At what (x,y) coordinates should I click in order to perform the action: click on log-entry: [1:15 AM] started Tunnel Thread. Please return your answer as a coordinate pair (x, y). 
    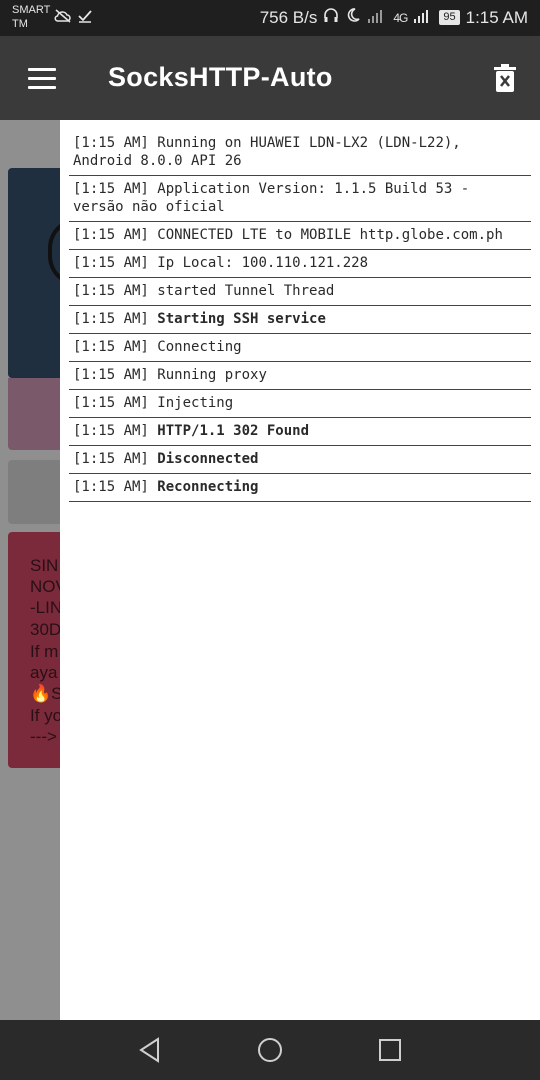
    Looking at the image, I should click on (300, 292).